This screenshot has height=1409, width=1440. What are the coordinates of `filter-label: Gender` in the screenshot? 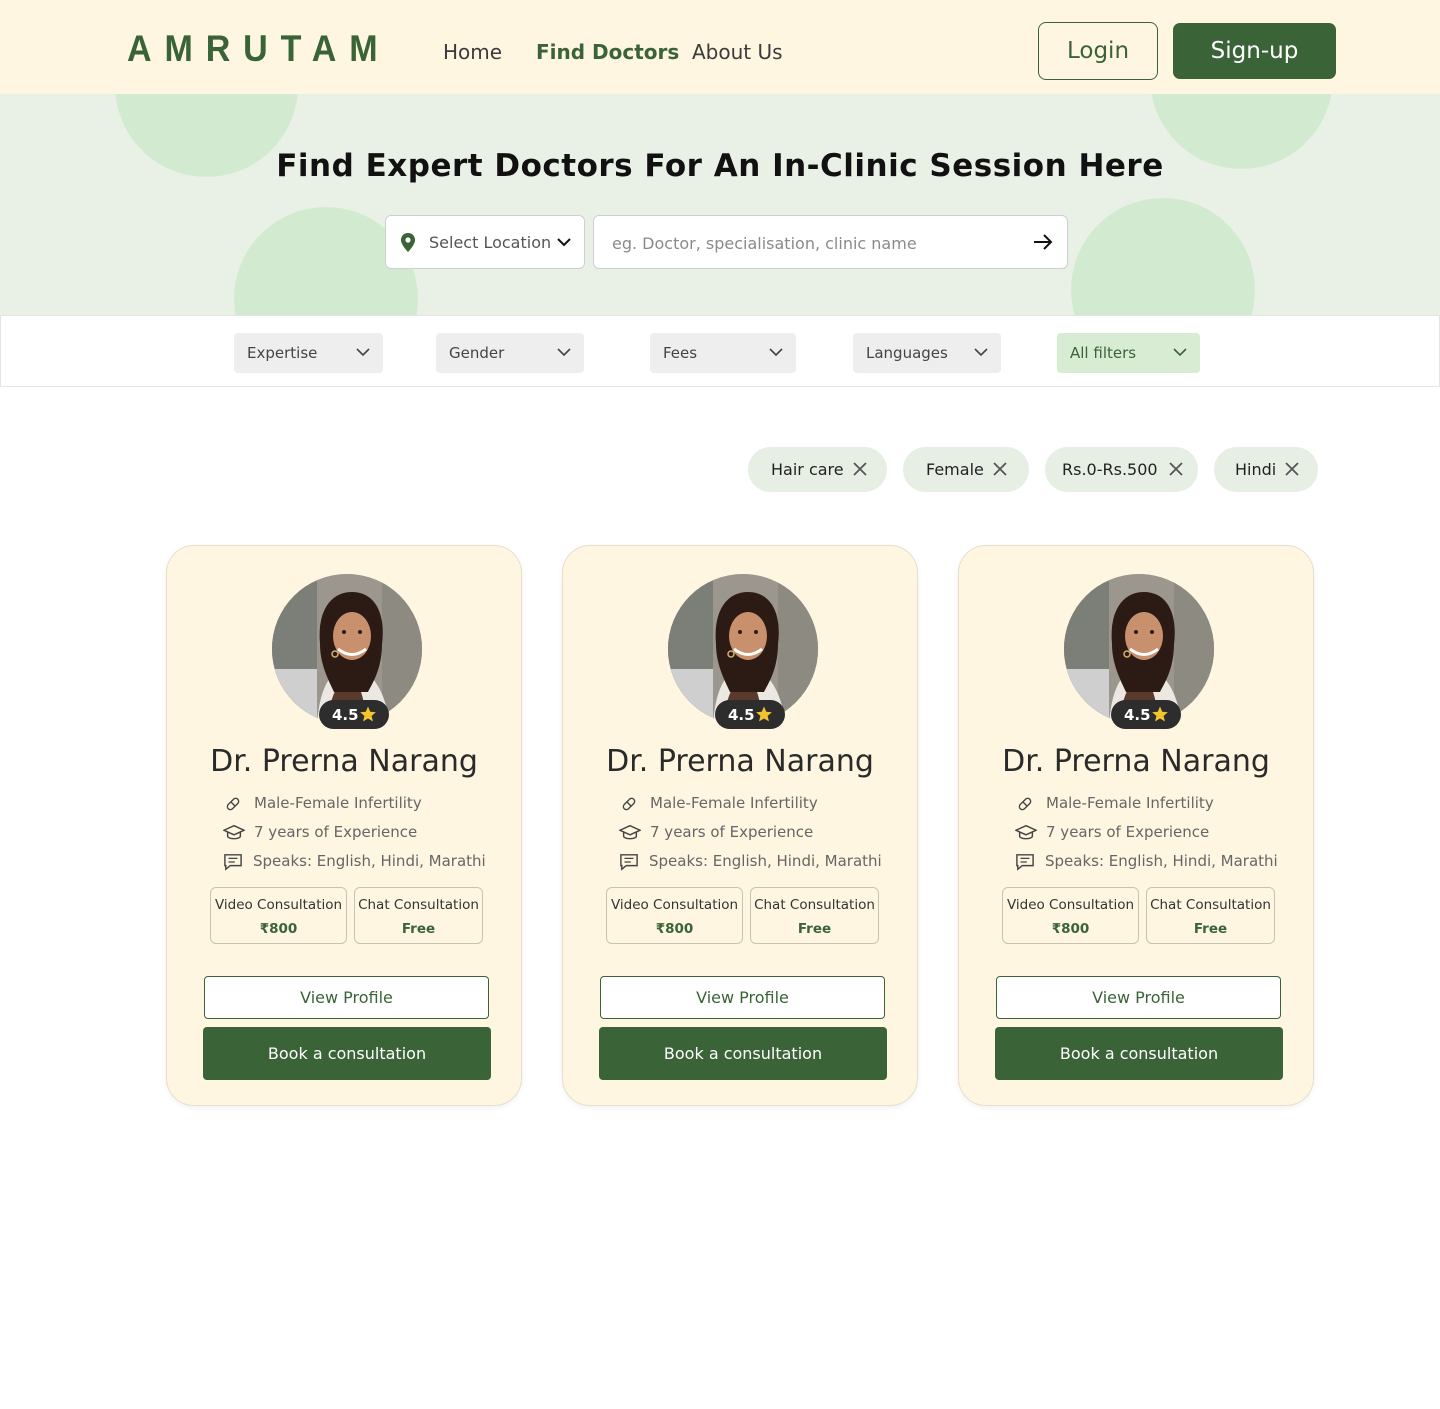 It's located at (477, 353).